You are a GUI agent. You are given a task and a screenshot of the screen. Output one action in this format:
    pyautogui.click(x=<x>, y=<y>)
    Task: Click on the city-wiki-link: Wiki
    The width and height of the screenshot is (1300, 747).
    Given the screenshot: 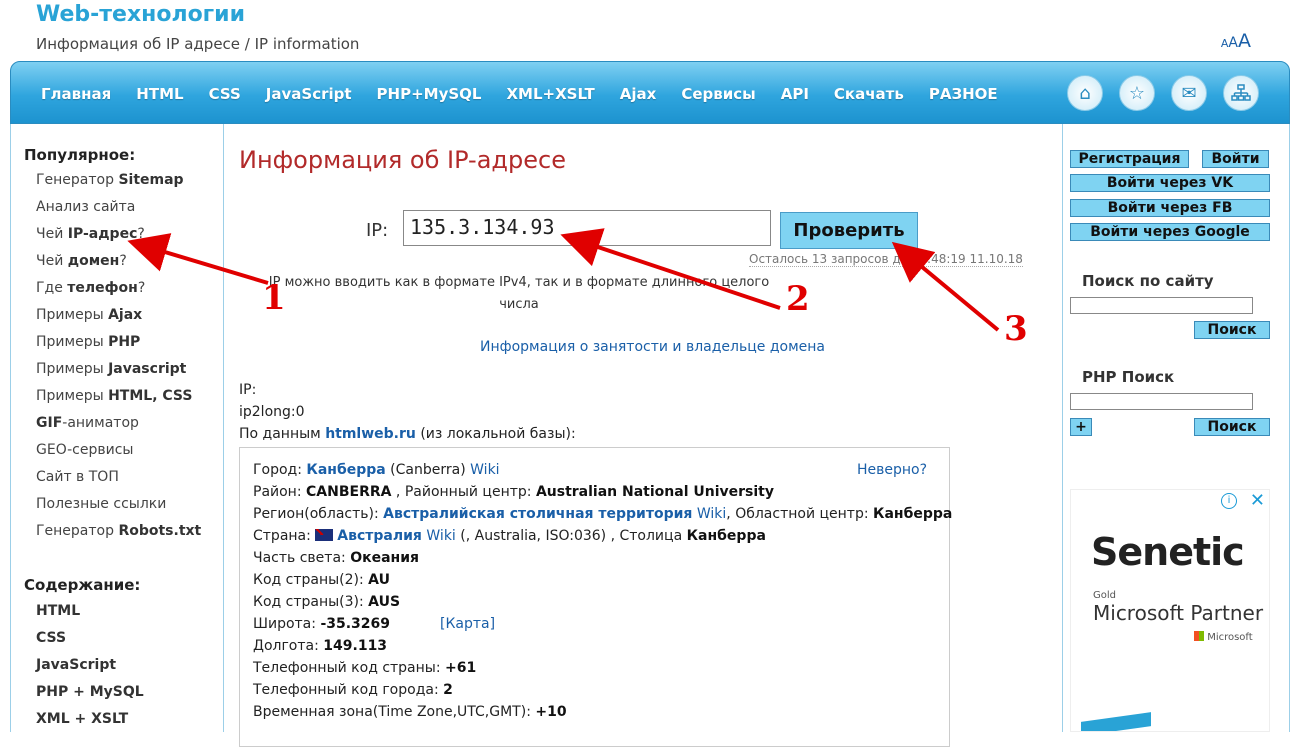 What is the action you would take?
    pyautogui.click(x=484, y=470)
    